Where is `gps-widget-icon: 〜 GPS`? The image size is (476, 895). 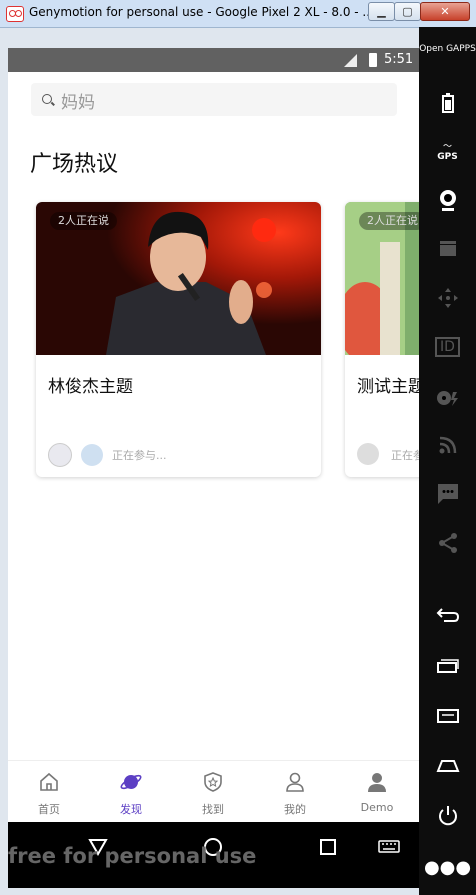
gps-widget-icon: 〜 GPS is located at coordinates (447, 150).